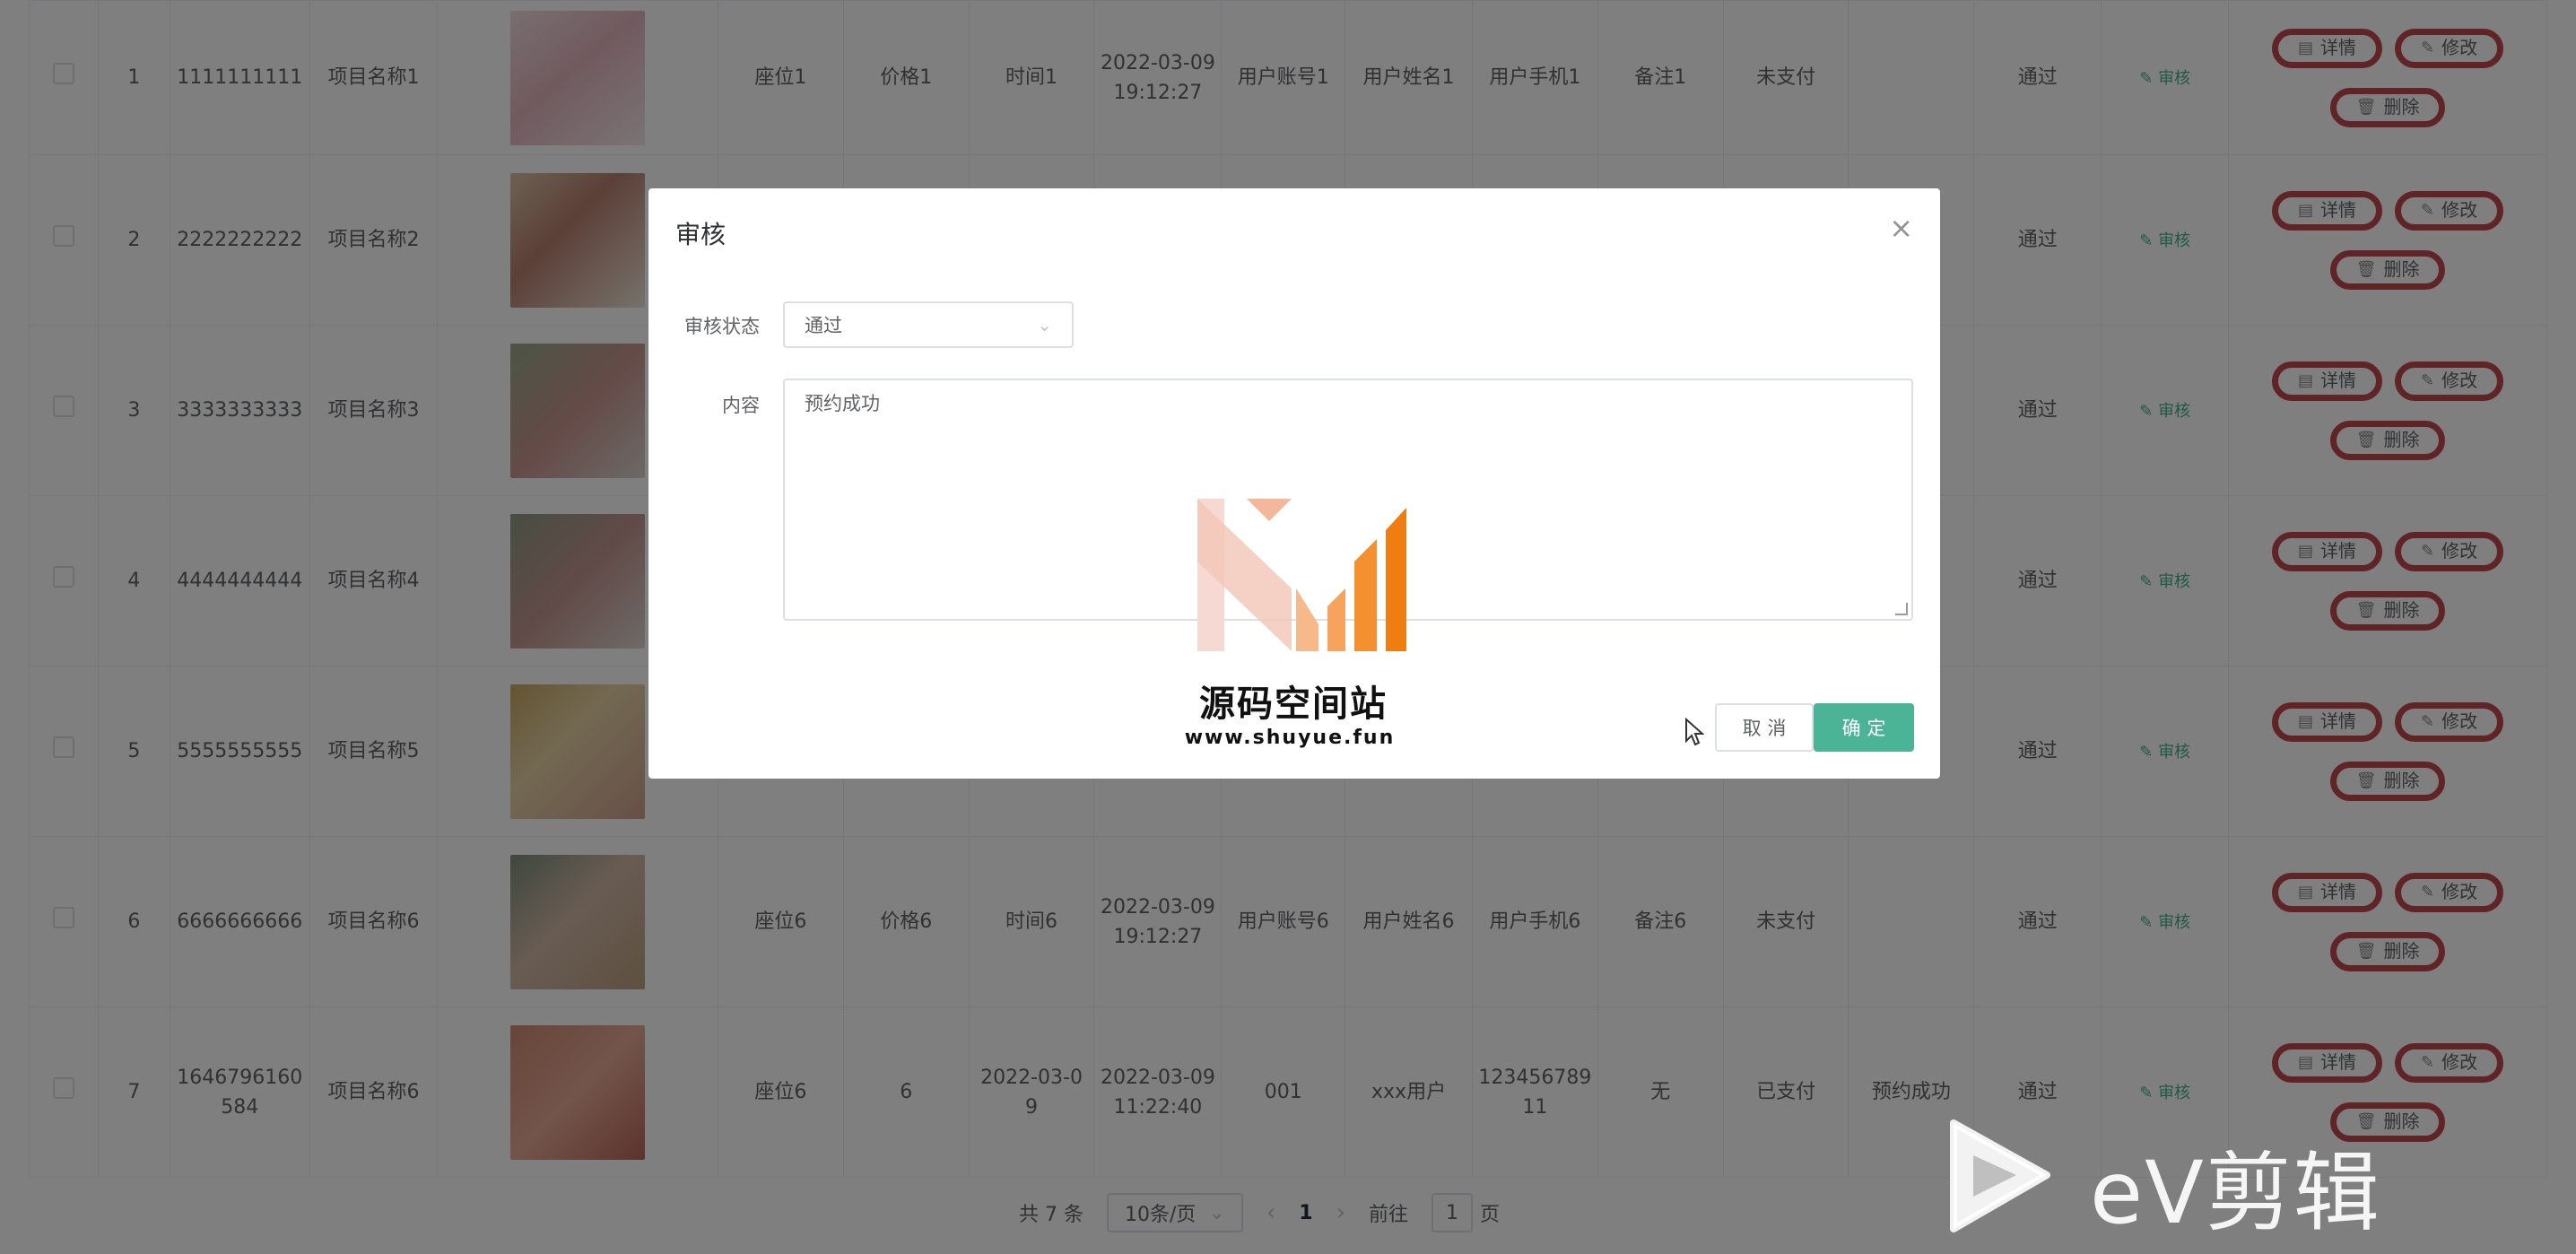 Image resolution: width=2576 pixels, height=1254 pixels. What do you see at coordinates (1864, 727) in the screenshot?
I see `confirm-button: 确 定` at bounding box center [1864, 727].